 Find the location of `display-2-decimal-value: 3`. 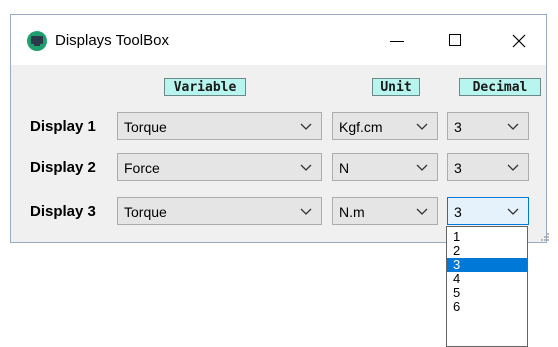

display-2-decimal-value: 3 is located at coordinates (458, 168).